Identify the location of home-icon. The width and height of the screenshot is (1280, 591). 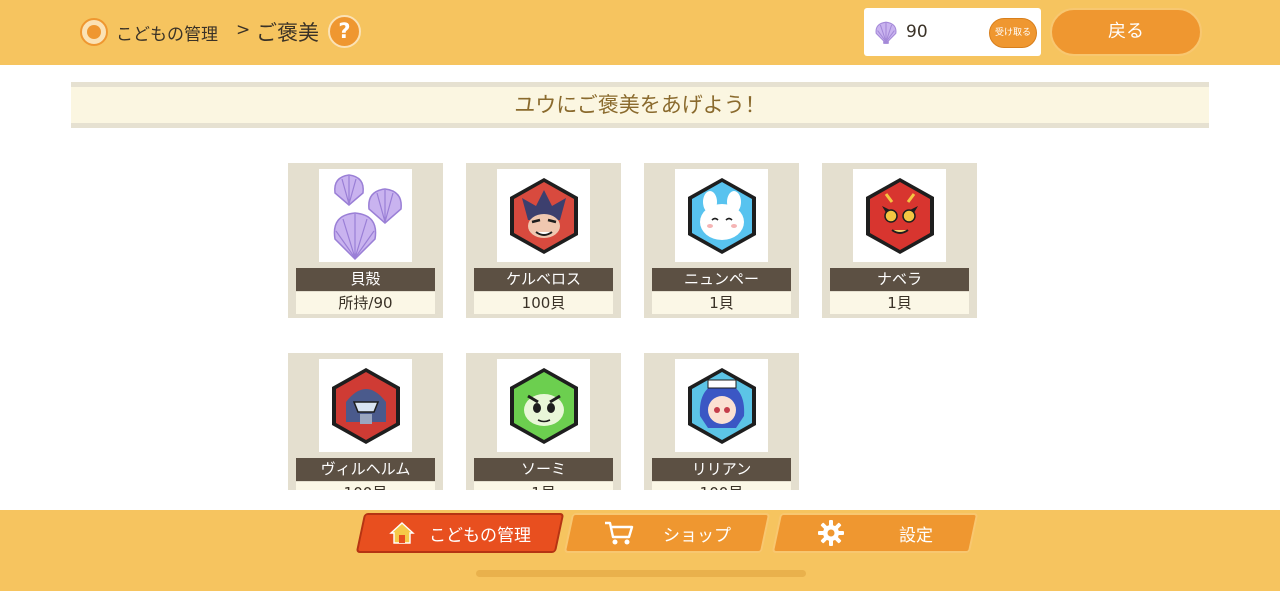
(402, 533).